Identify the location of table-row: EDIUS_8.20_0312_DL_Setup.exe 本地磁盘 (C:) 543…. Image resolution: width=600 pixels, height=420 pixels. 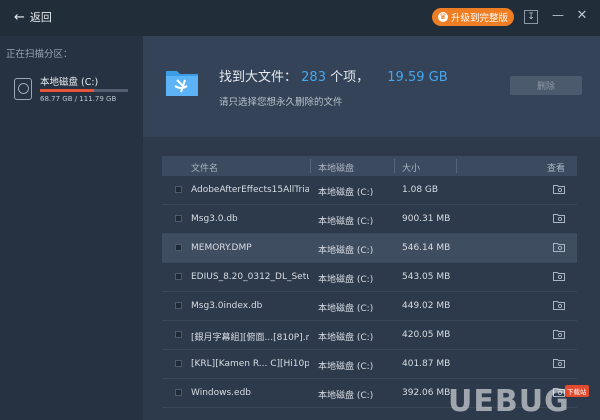
(369, 277).